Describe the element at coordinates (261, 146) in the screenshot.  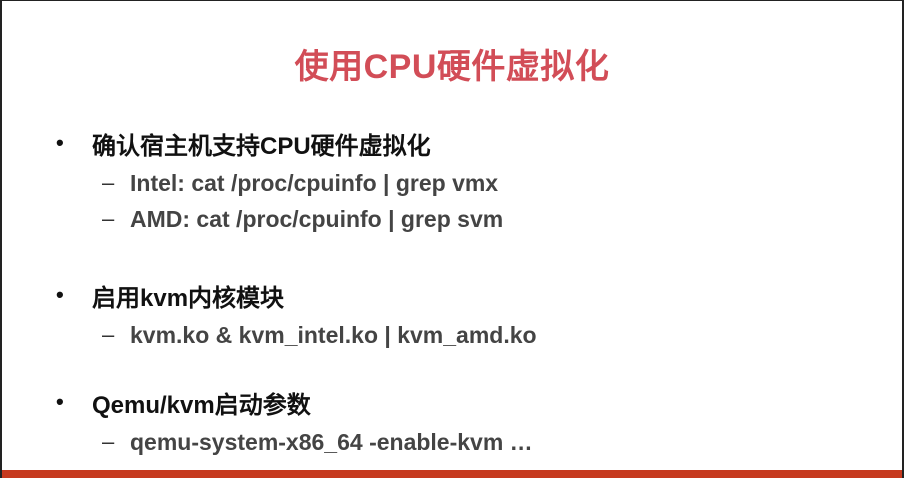
I see `bullet-text: 确认宿主机支持CPU硬件虚拟化` at that location.